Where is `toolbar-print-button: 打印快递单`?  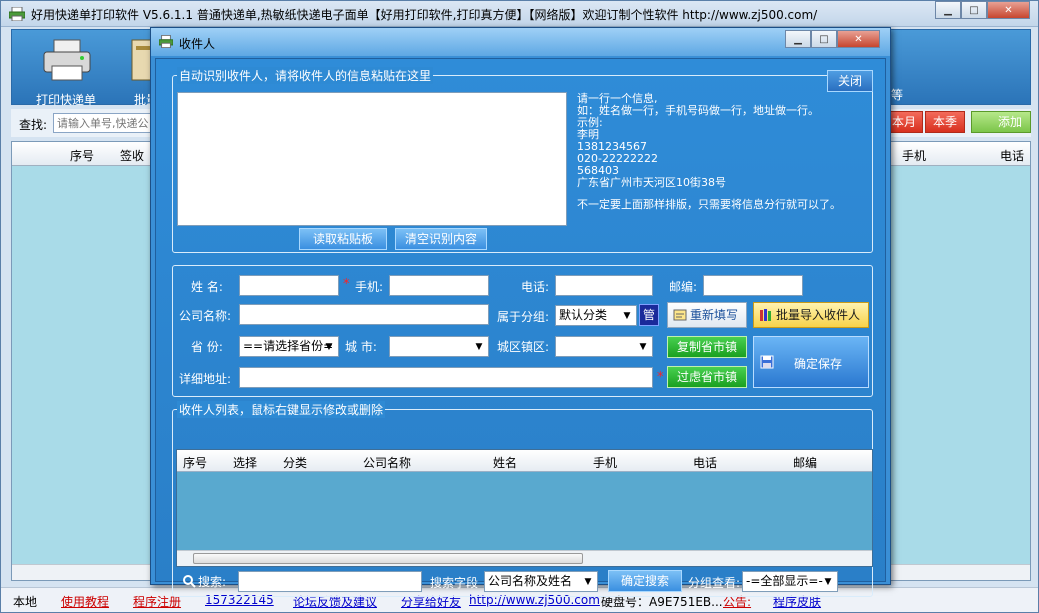 toolbar-print-button: 打印快递单 is located at coordinates (66, 72).